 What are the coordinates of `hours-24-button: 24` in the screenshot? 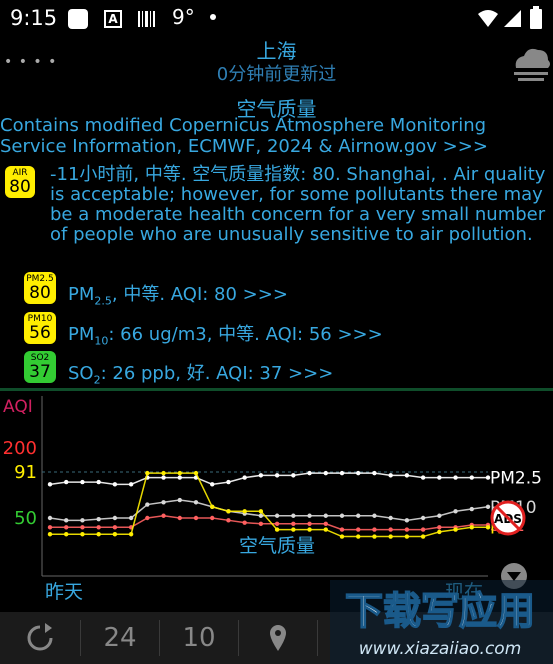 It's located at (120, 638).